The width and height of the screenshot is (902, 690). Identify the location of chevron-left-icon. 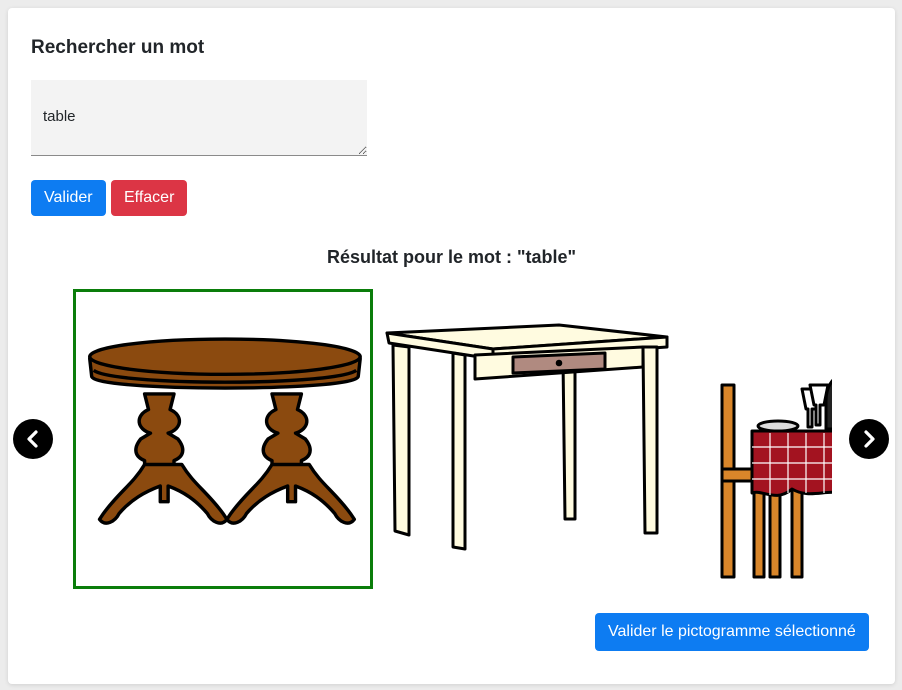
(32, 439).